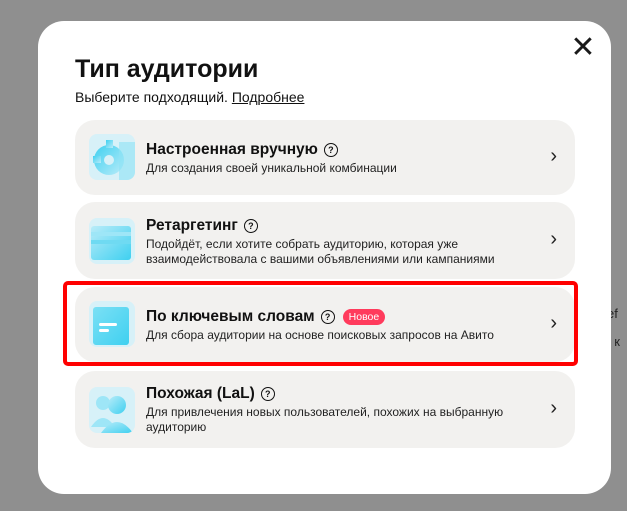 The width and height of the screenshot is (627, 511). I want to click on modal-subtitle: Выберите подходящий. Подробнее, so click(189, 97).